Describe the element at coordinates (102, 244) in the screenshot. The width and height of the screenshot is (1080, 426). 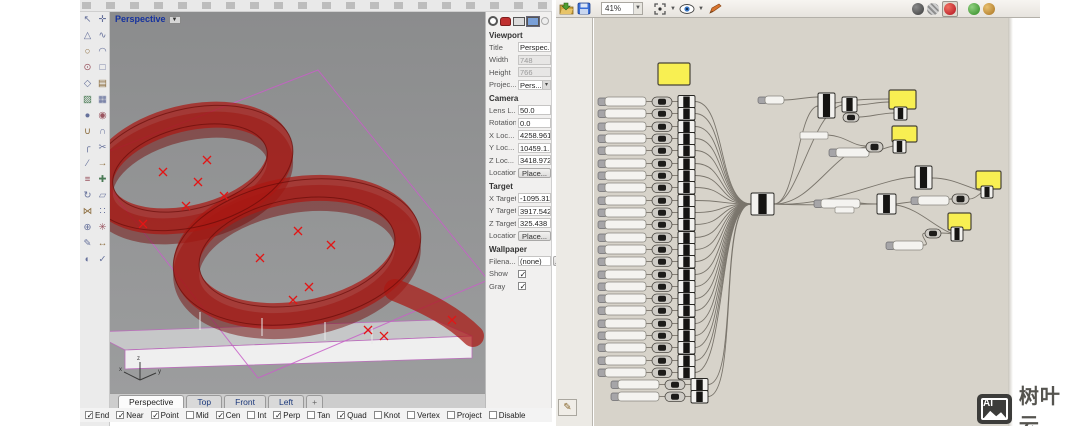
I see `dimension-icon: ↔` at that location.